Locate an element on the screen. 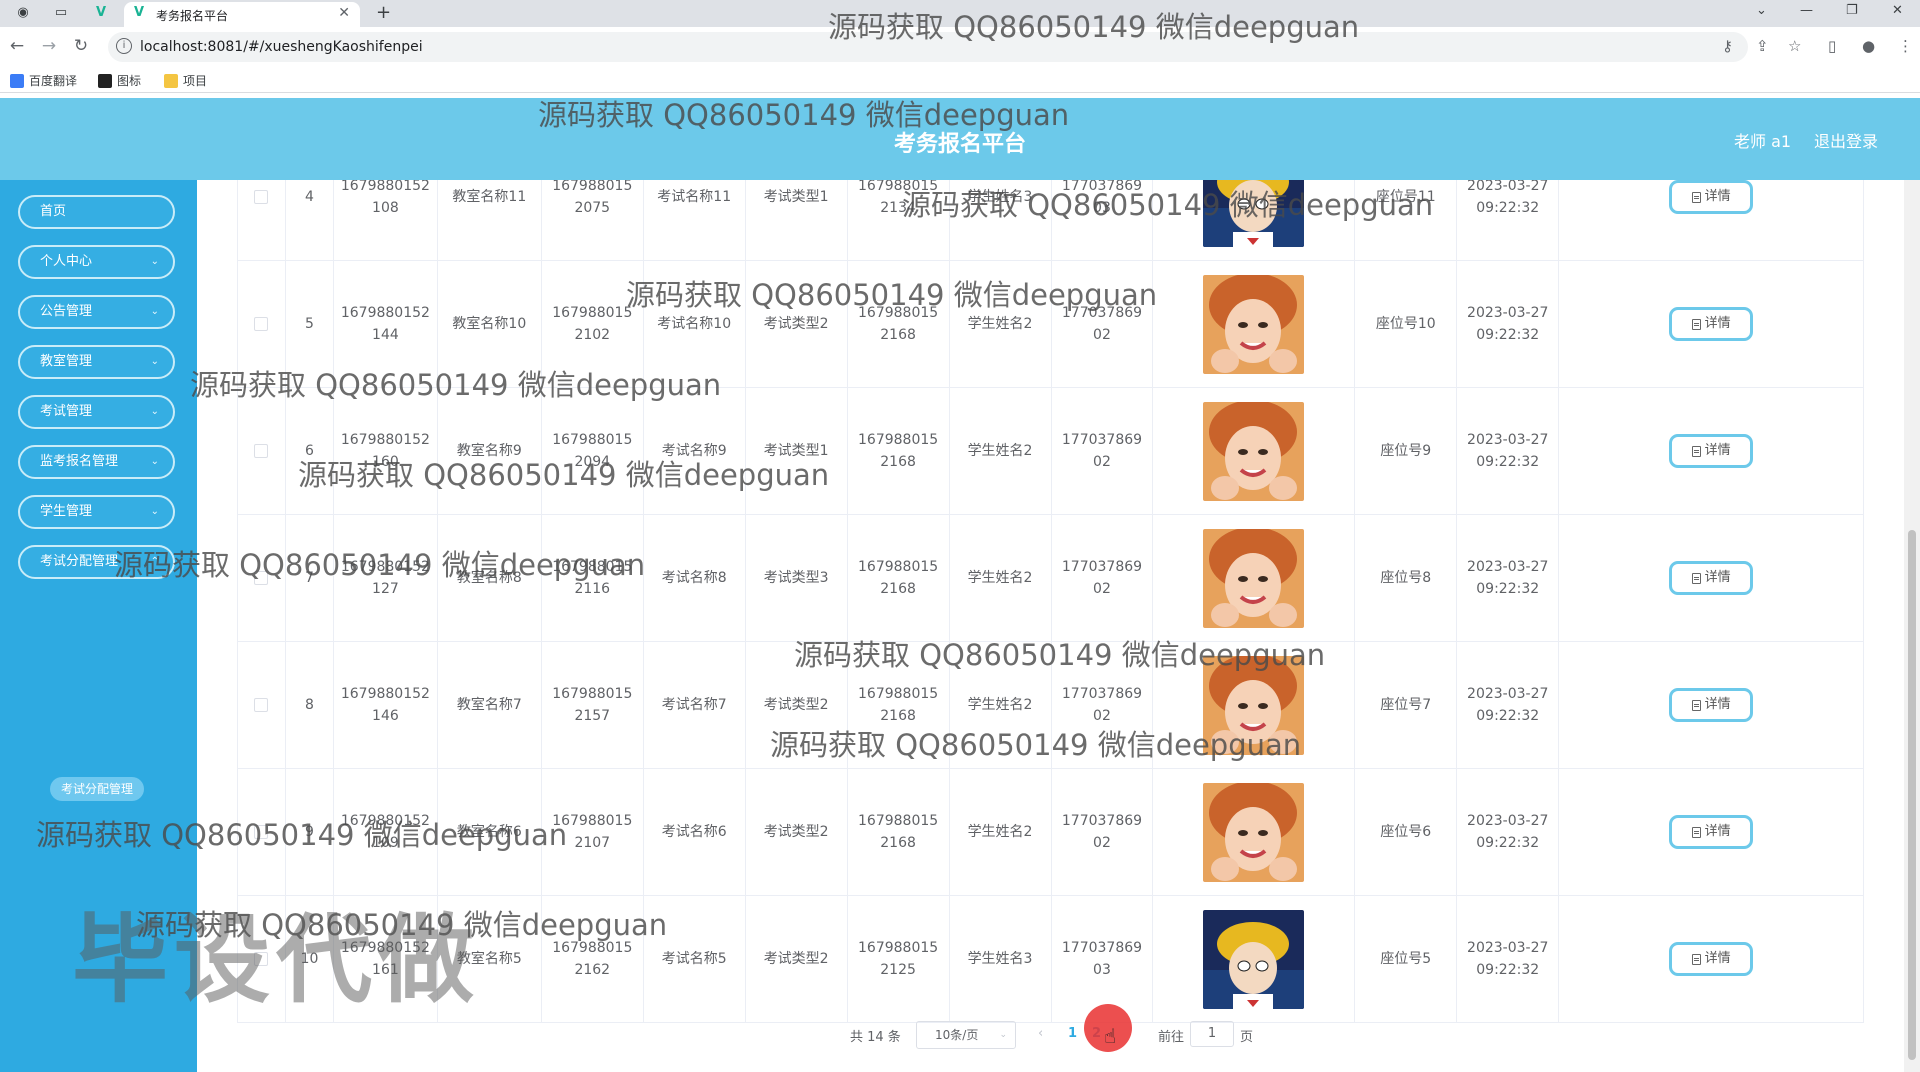  image-icon is located at coordinates (105, 80).